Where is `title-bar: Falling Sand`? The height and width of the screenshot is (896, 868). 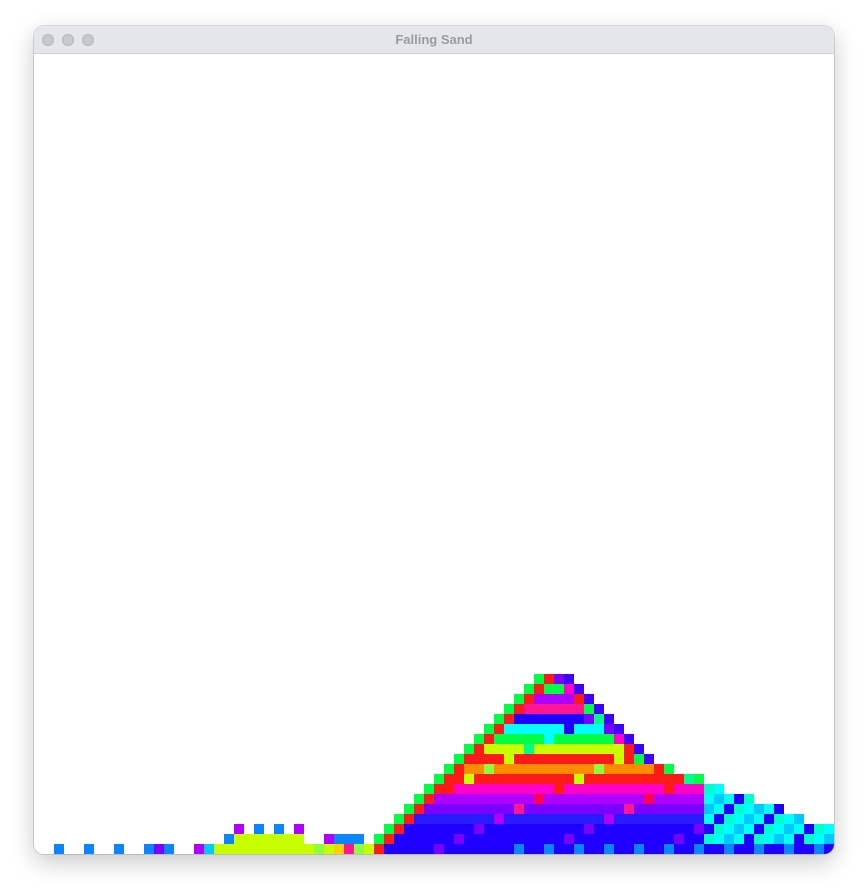 title-bar: Falling Sand is located at coordinates (434, 40).